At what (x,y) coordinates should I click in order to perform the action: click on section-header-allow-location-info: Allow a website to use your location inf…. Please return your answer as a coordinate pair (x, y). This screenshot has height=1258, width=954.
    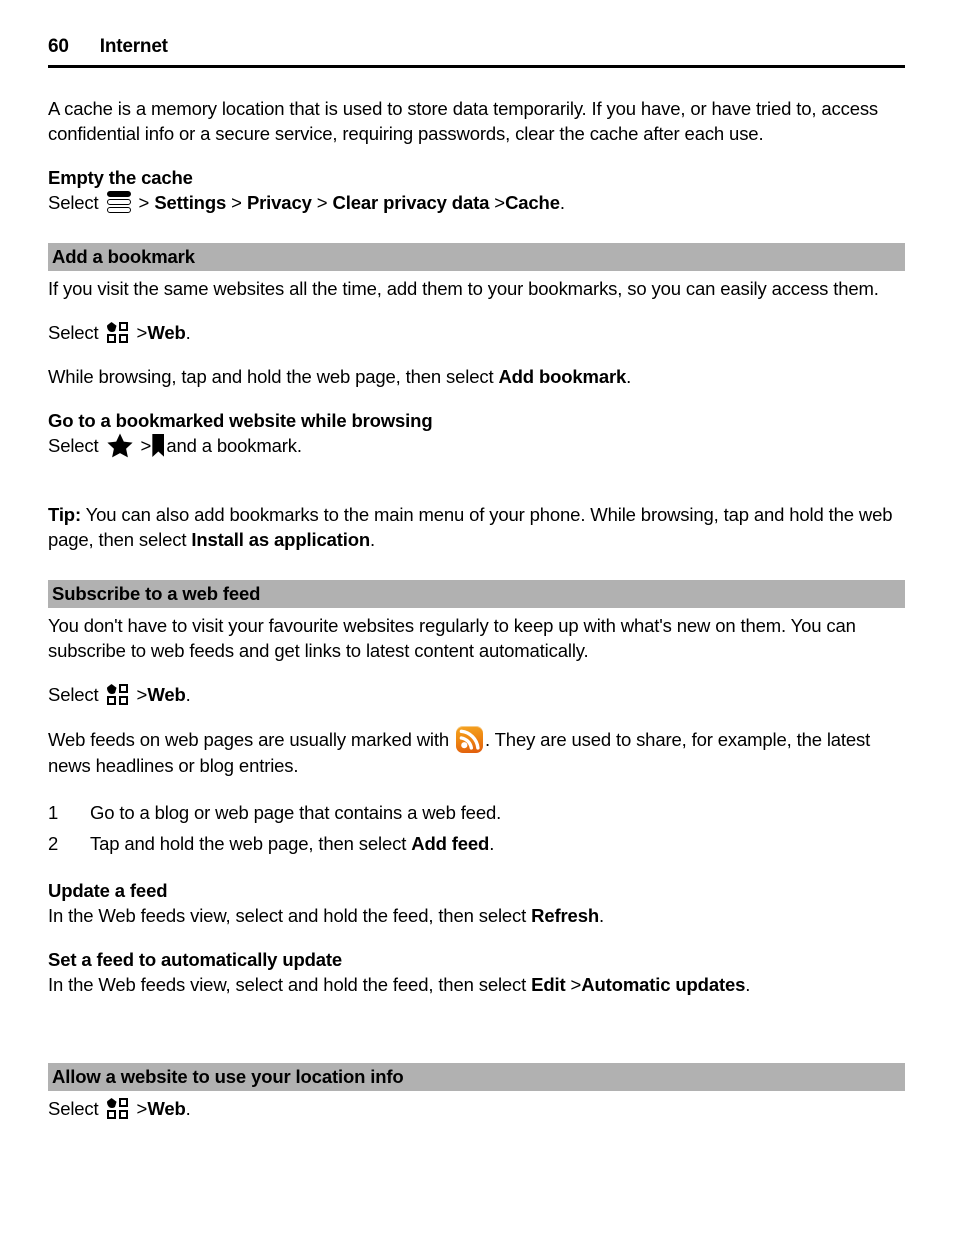
    Looking at the image, I should click on (476, 1077).